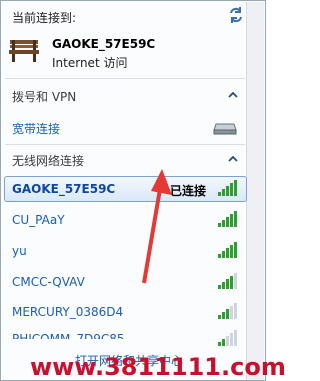 This screenshot has width=320, height=381. What do you see at coordinates (44, 96) in the screenshot?
I see `dialup-section-label: 拨号和 VPN` at bounding box center [44, 96].